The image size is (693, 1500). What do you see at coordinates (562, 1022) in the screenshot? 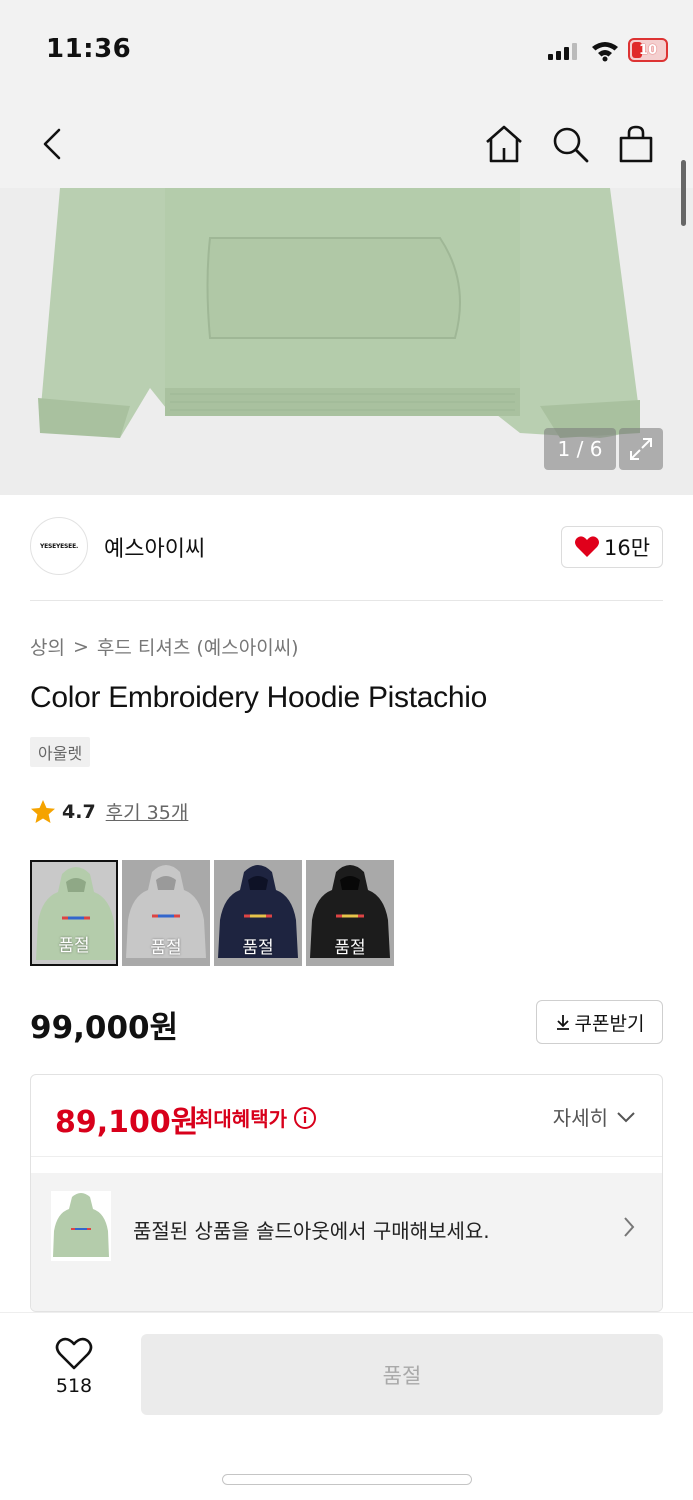
I see `download-icon` at bounding box center [562, 1022].